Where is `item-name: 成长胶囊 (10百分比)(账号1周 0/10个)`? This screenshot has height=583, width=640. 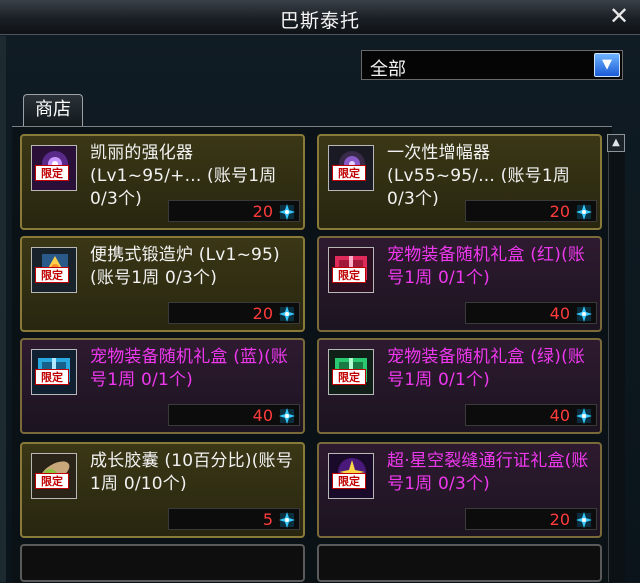 item-name: 成长胶囊 (10百分比)(账号1周 0/10个) is located at coordinates (191, 472).